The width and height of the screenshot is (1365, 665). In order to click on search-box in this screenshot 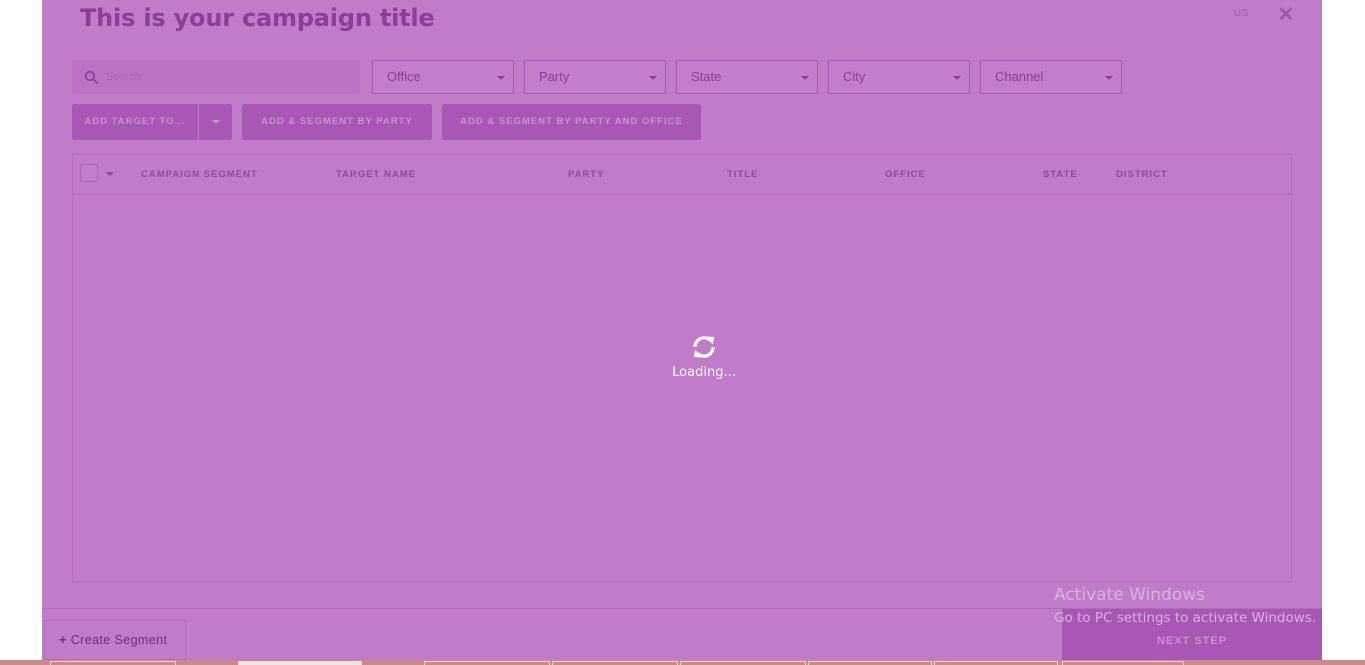, I will do `click(216, 77)`.